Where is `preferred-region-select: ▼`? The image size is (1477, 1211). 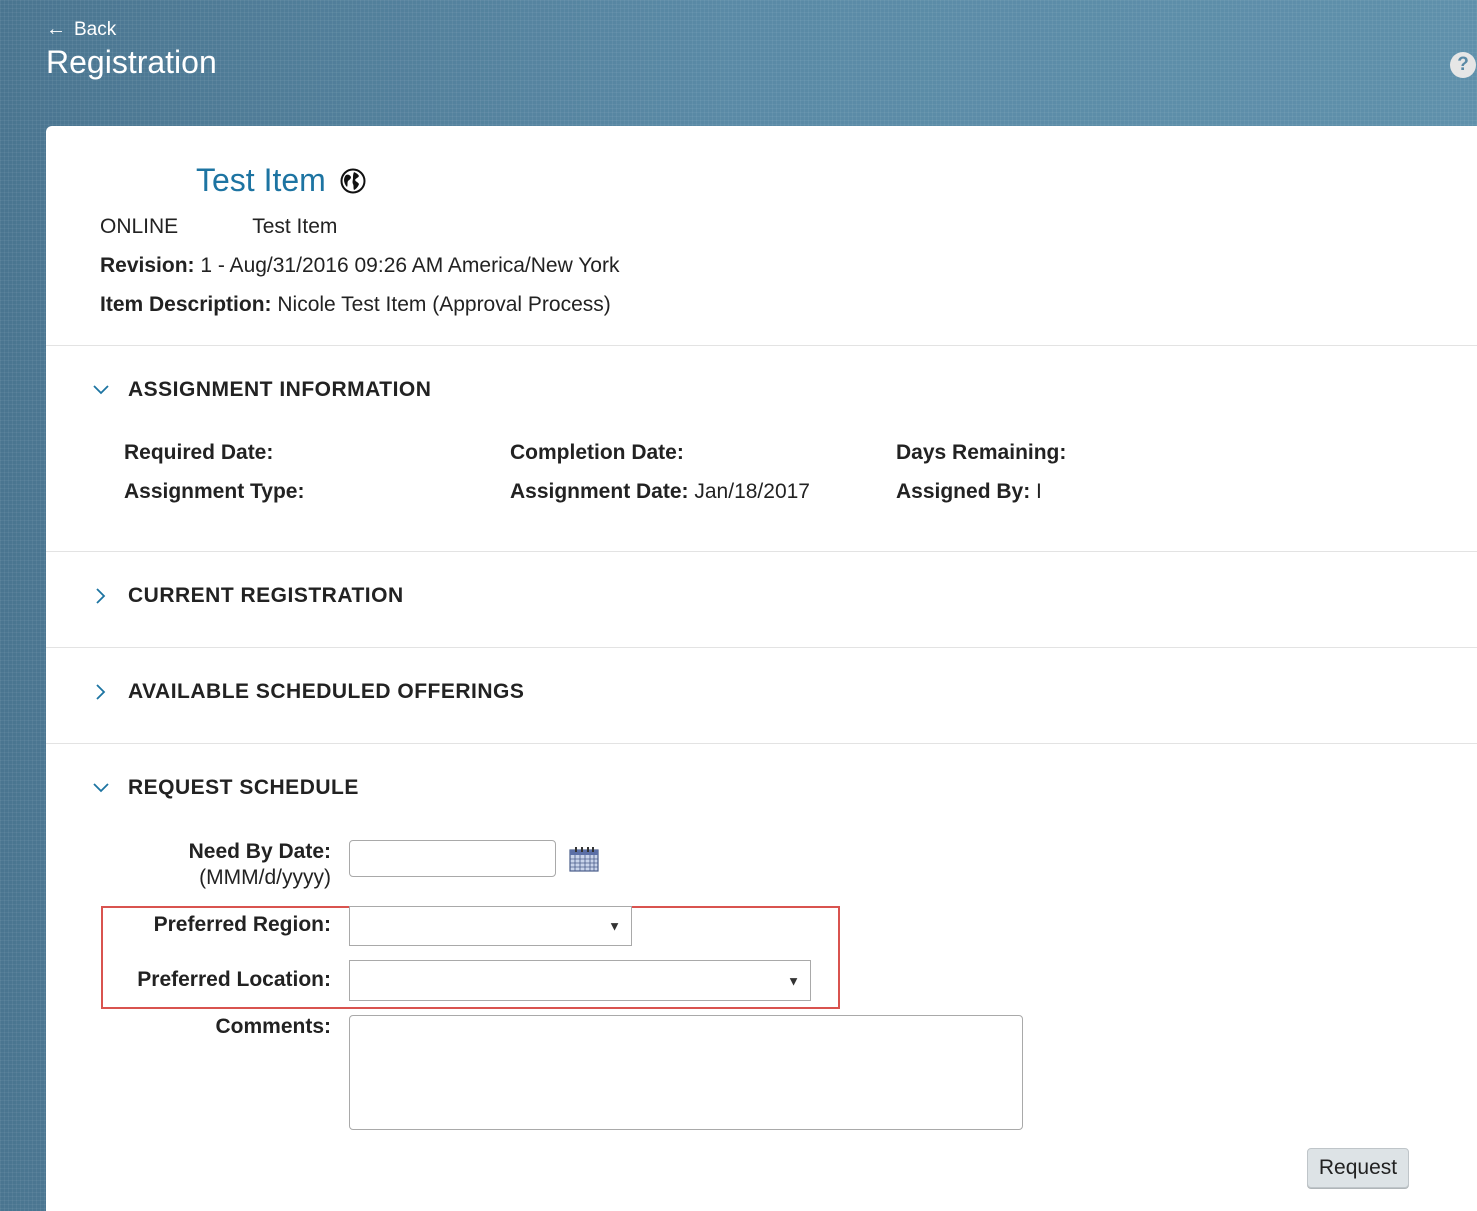
preferred-region-select: ▼ is located at coordinates (490, 926).